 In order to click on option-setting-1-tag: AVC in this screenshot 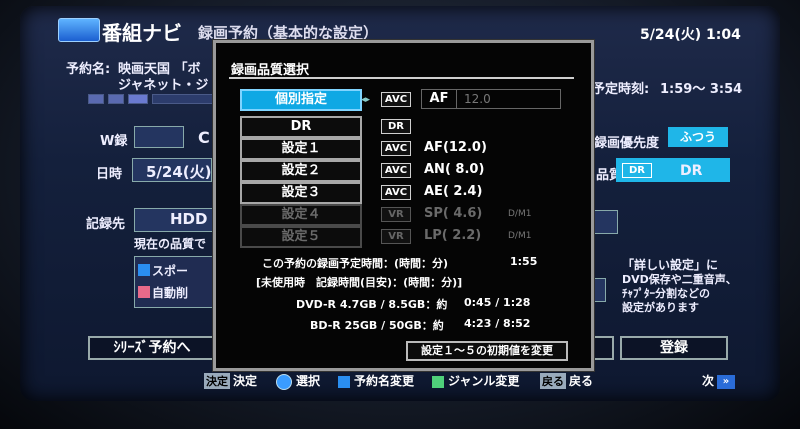, I will do `click(396, 148)`.